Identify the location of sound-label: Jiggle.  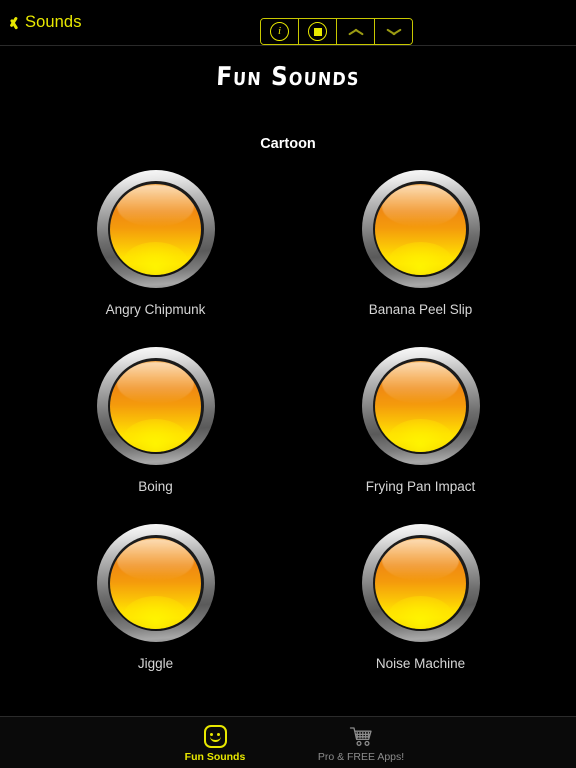
(155, 663).